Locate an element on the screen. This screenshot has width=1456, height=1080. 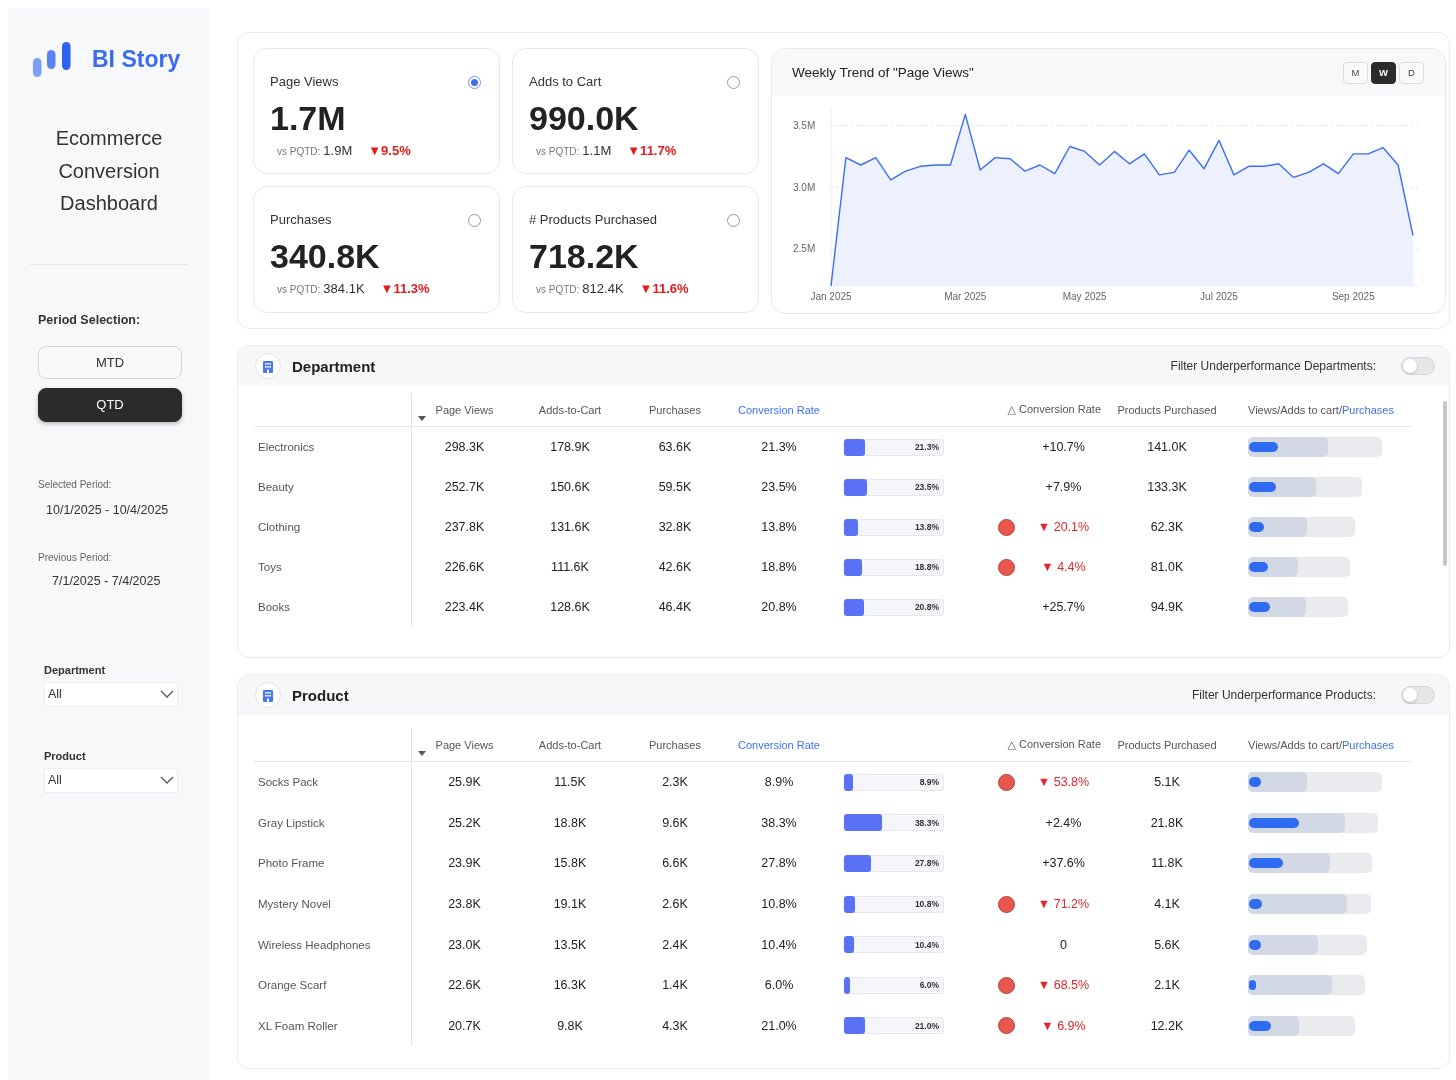
table-cell-text: 21.0% is located at coordinates (779, 1026).